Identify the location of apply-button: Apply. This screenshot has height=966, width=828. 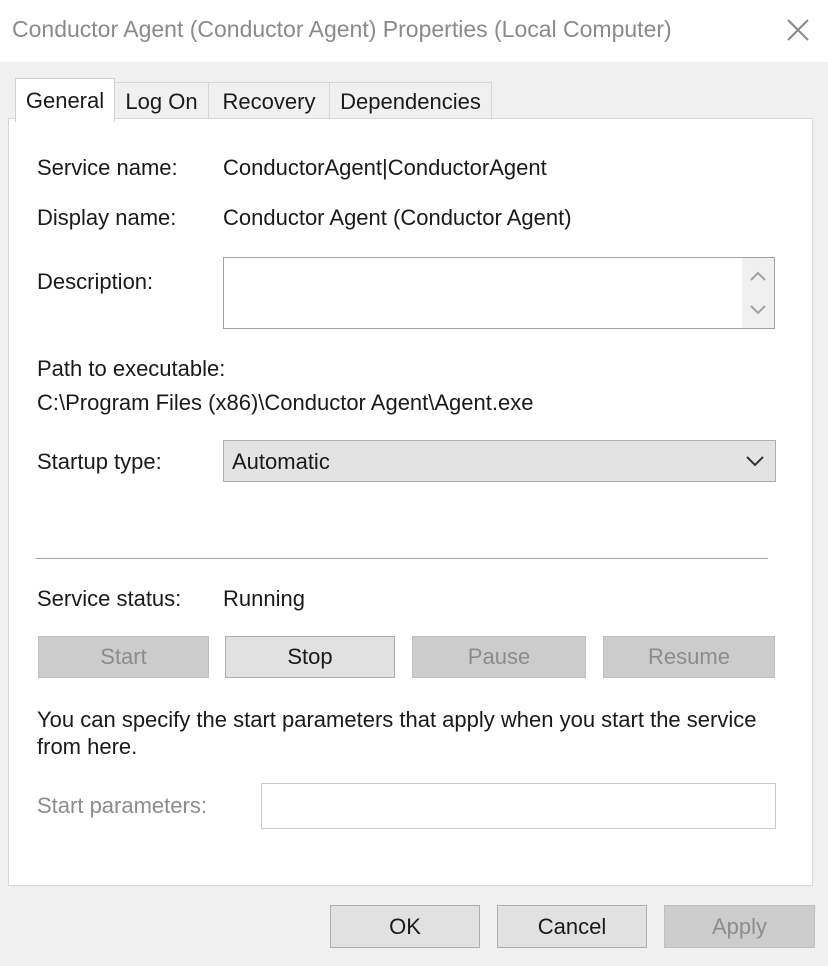
(739, 926).